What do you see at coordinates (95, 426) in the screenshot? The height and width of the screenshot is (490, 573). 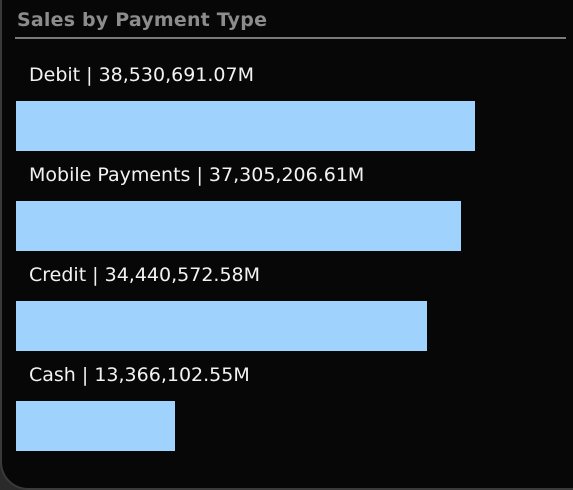 I see `bar-cash` at bounding box center [95, 426].